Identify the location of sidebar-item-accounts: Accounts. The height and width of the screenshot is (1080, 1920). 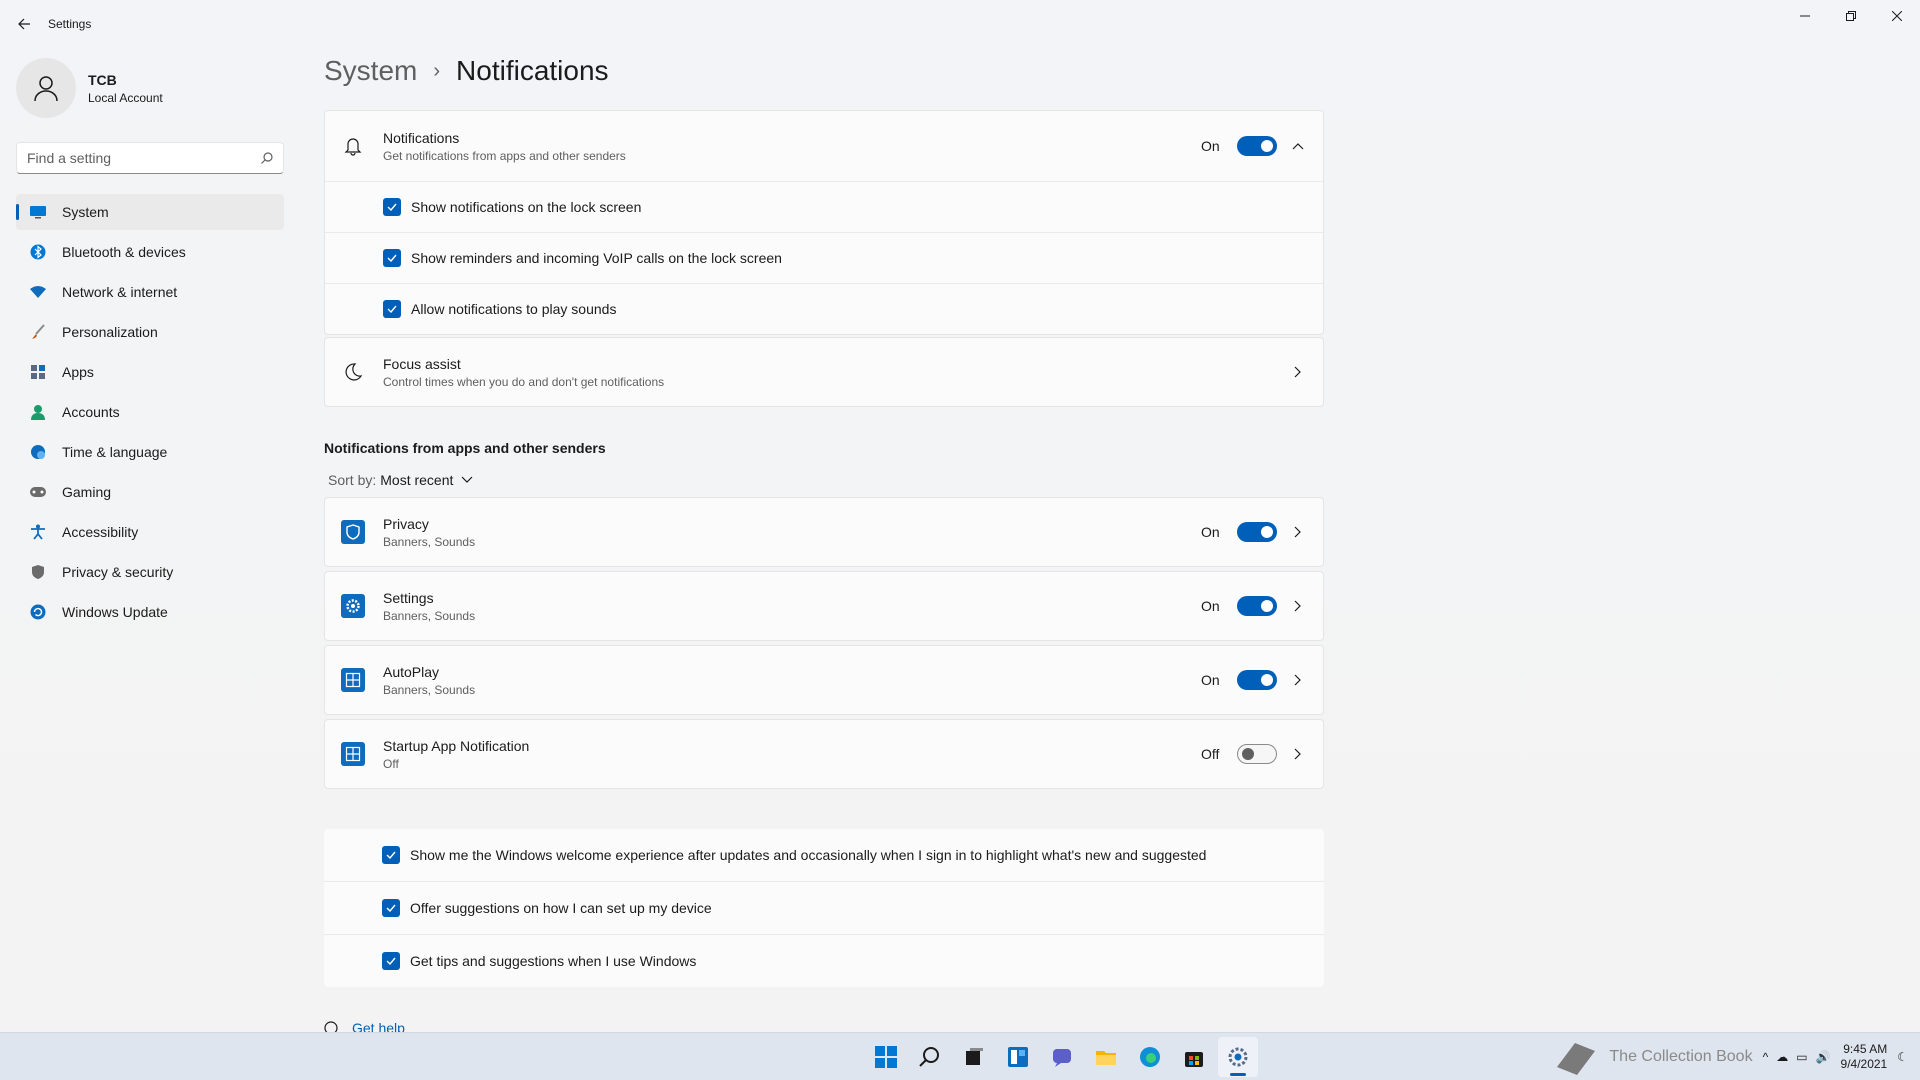
(150, 412).